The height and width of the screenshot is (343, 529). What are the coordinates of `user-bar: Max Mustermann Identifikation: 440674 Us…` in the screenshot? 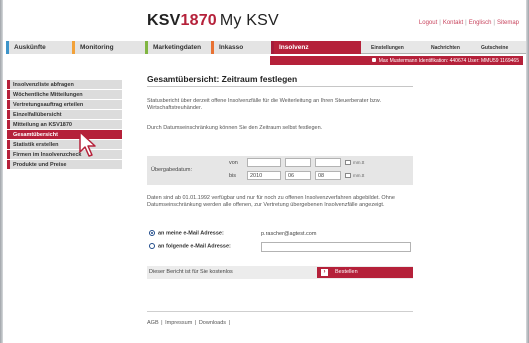 It's located at (396, 60).